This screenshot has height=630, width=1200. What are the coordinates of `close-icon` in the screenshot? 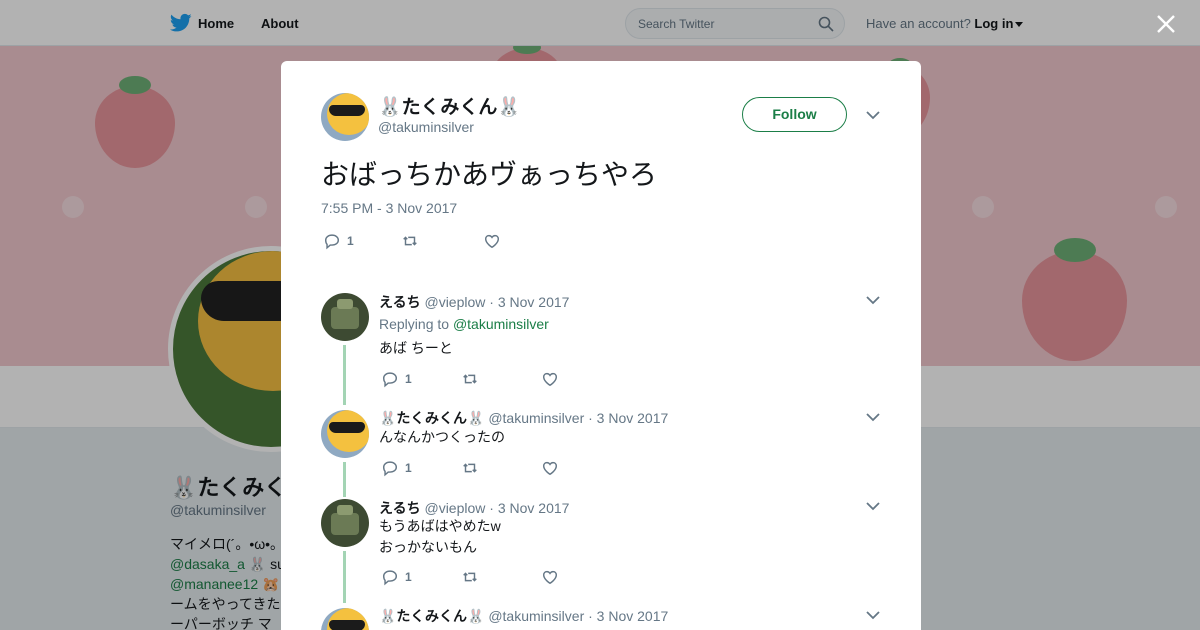 It's located at (1166, 24).